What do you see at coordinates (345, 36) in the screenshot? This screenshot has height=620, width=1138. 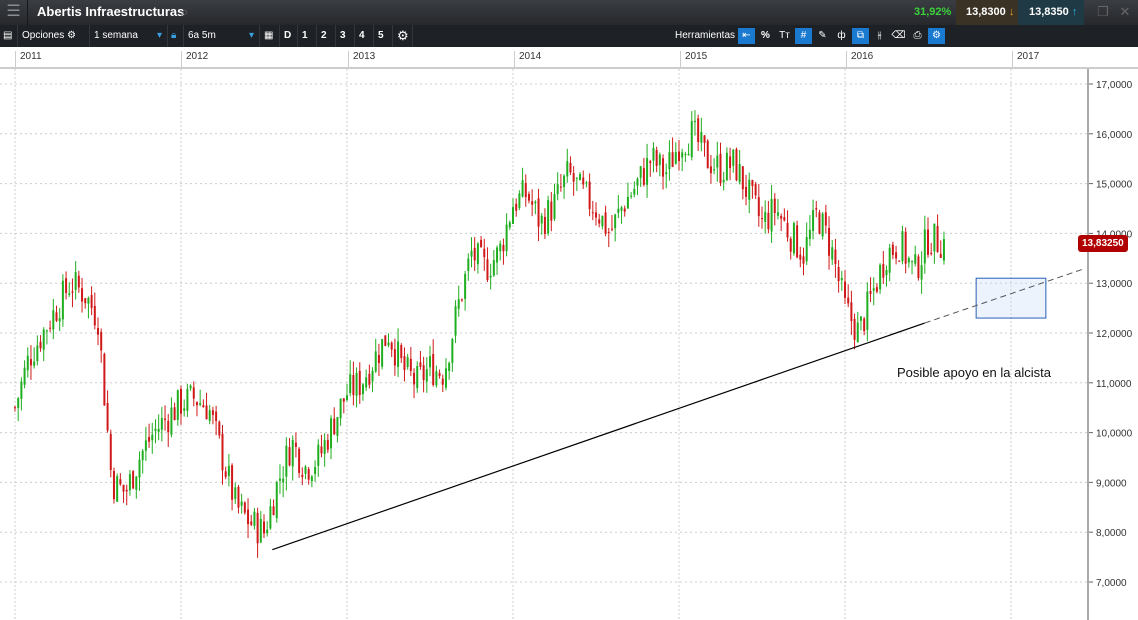 I see `period-3: 3` at bounding box center [345, 36].